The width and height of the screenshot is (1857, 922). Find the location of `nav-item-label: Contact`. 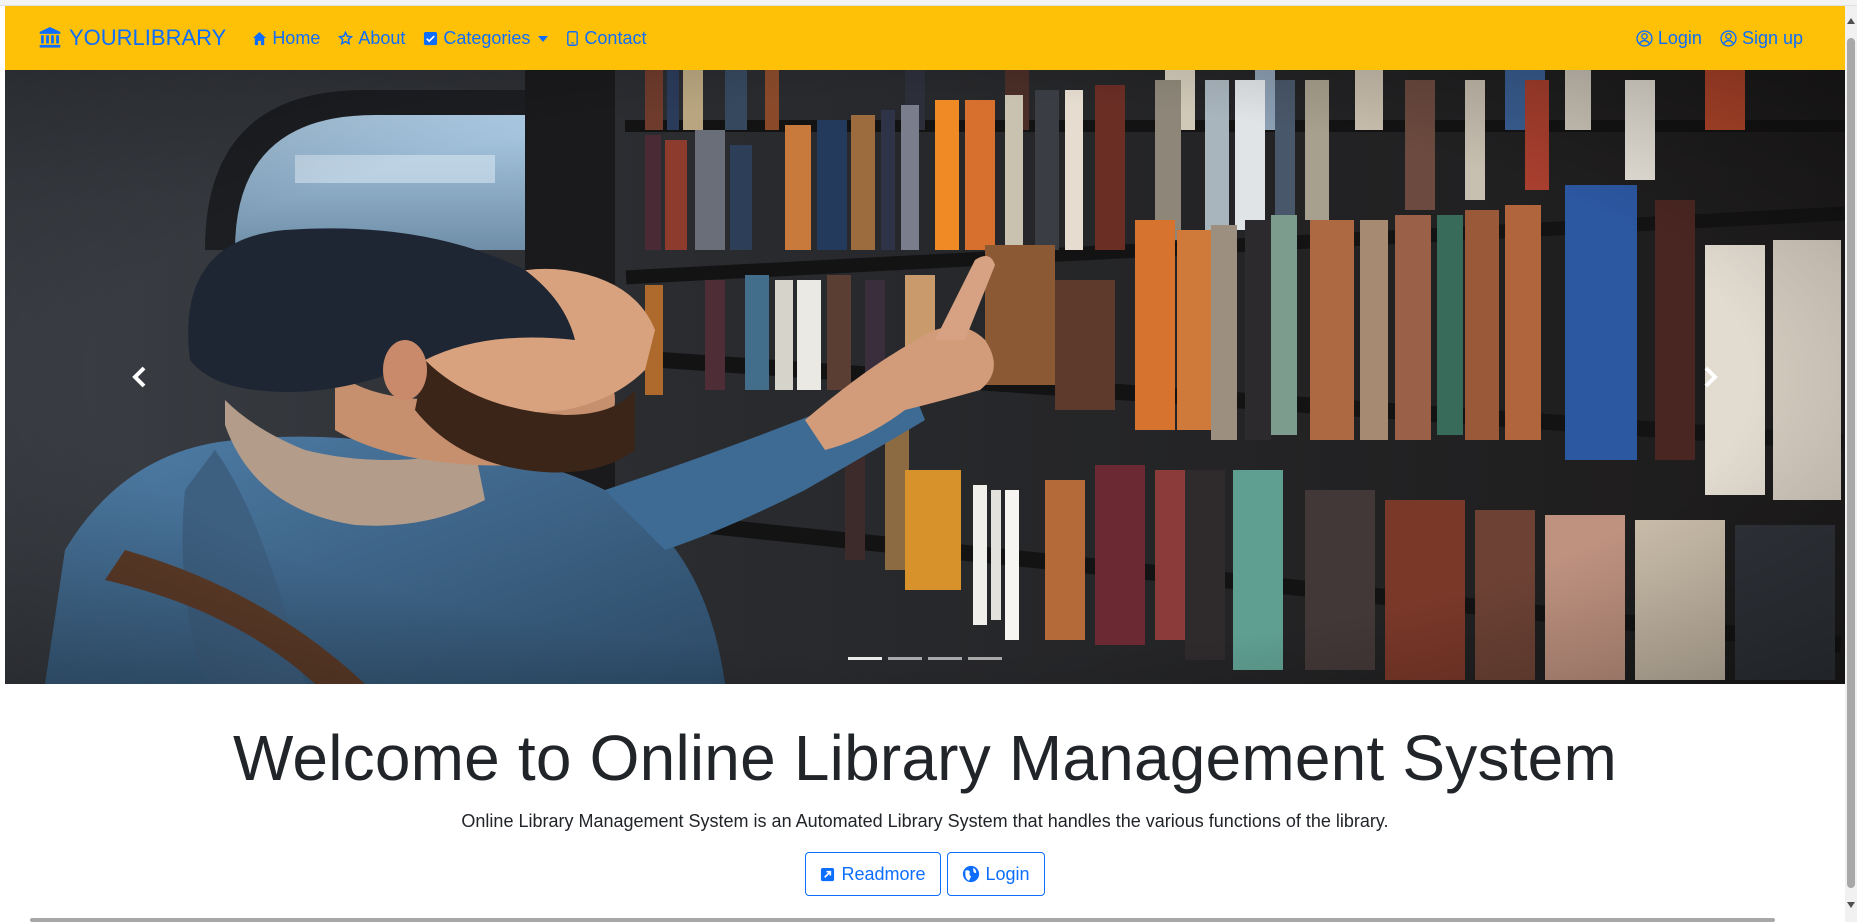

nav-item-label: Contact is located at coordinates (615, 37).